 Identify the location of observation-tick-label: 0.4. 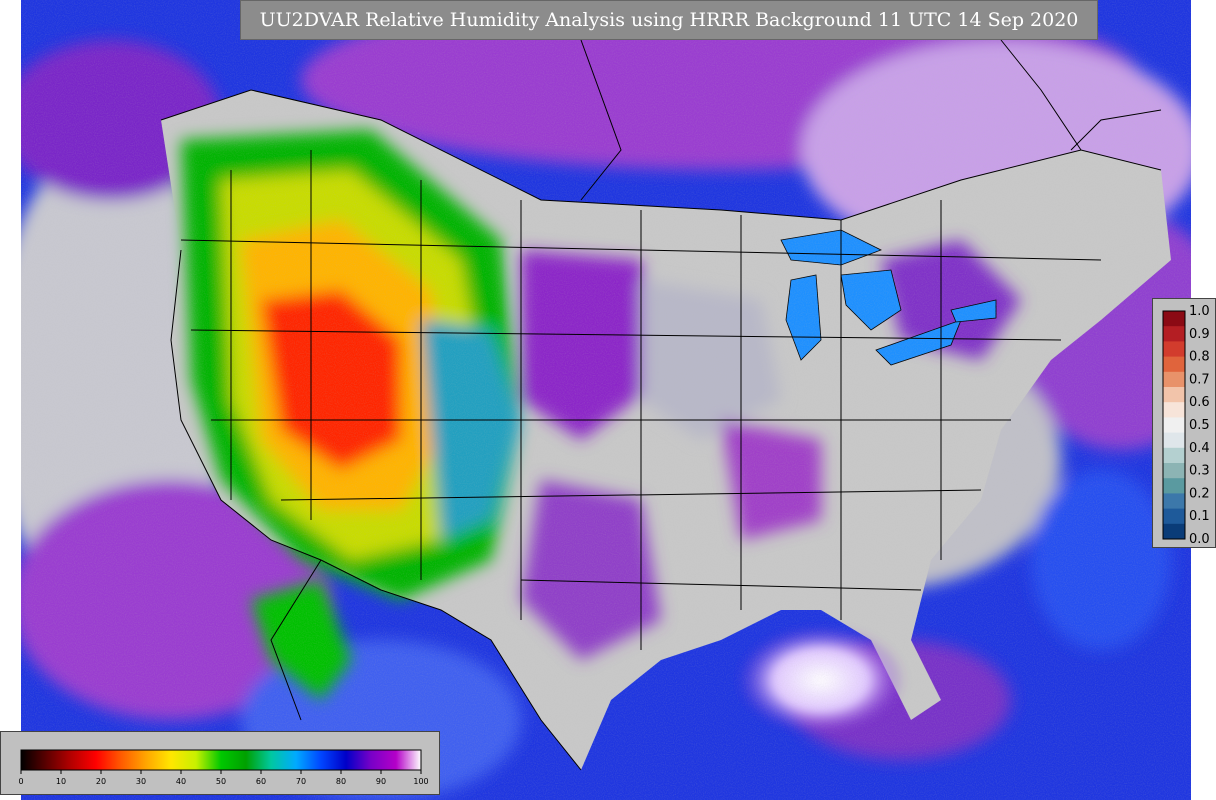
(1199, 448).